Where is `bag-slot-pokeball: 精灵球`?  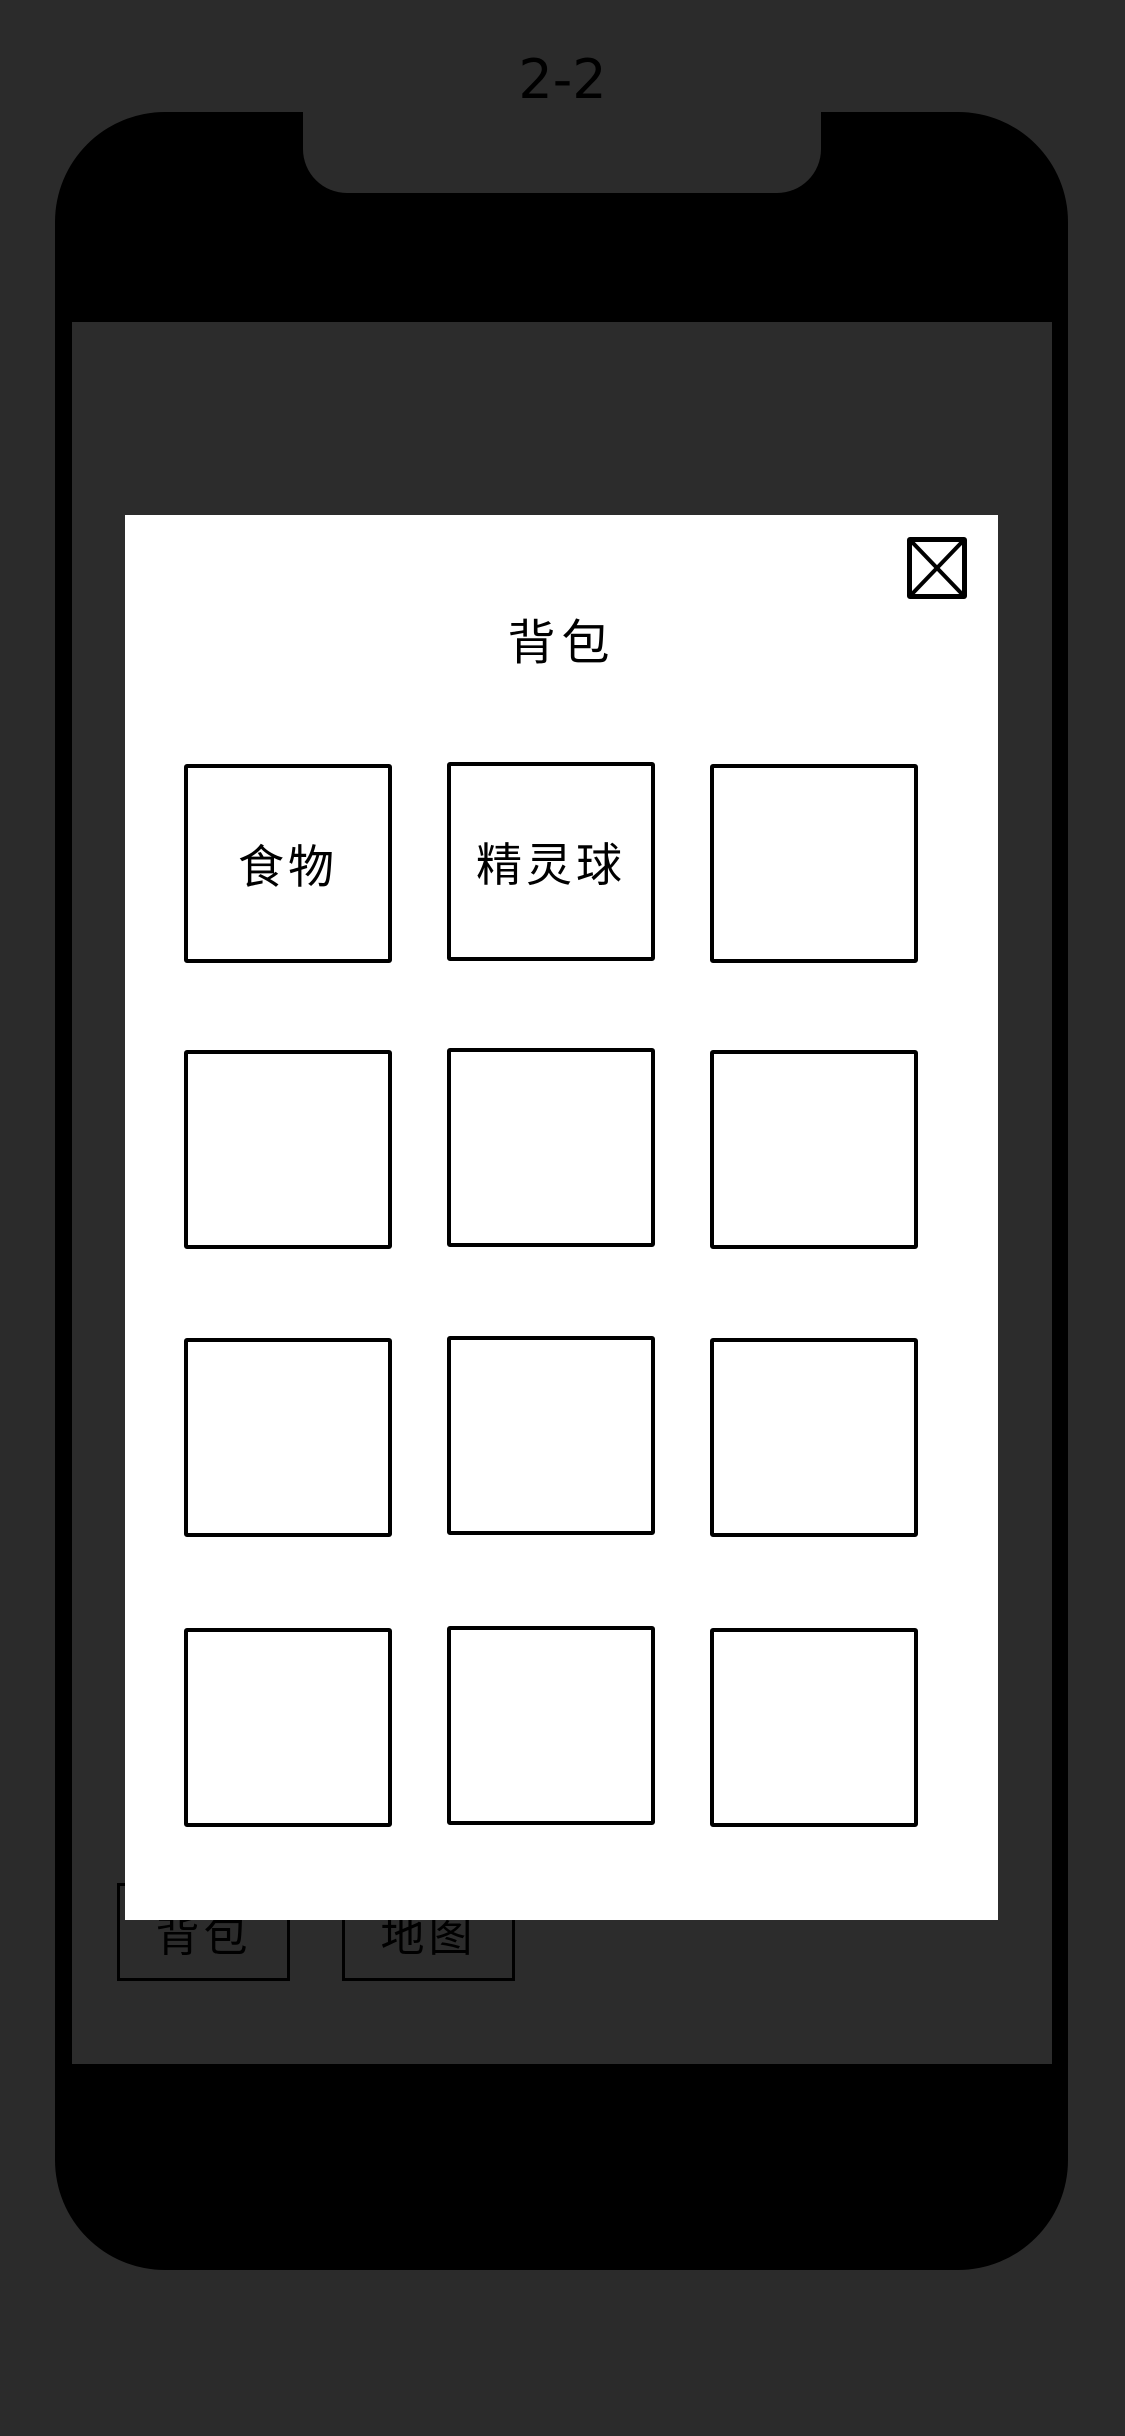 bag-slot-pokeball: 精灵球 is located at coordinates (551, 861).